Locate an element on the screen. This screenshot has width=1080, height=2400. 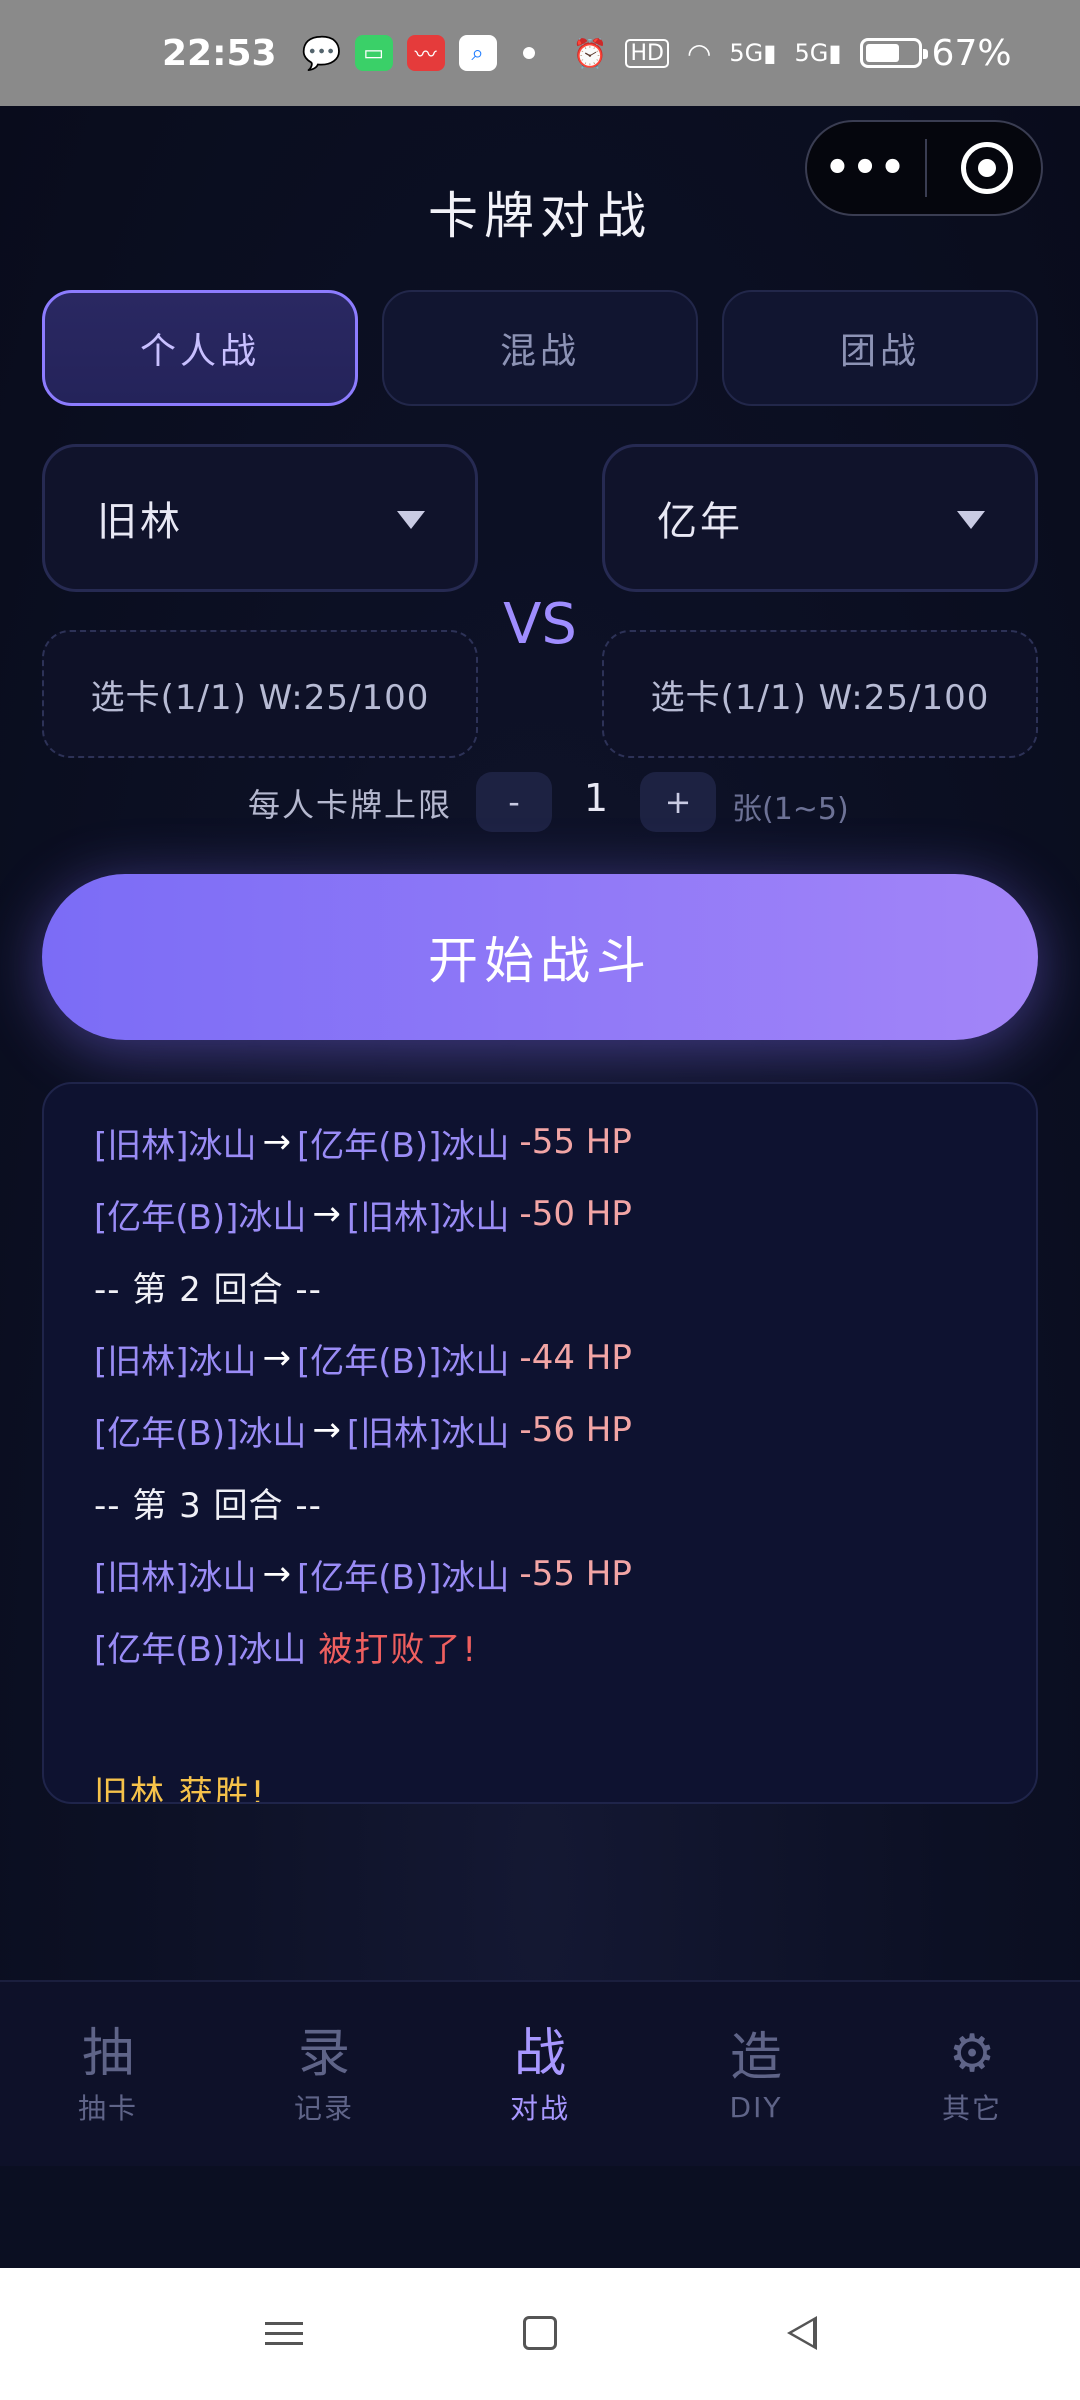
battle-icon: 战 is located at coordinates (539, 2054).